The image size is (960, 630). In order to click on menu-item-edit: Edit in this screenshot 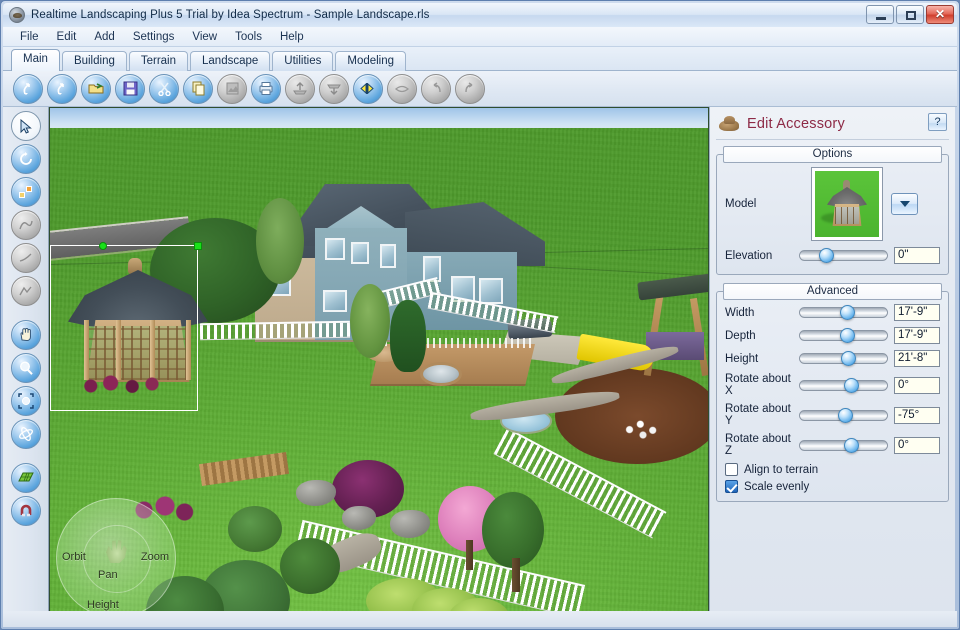, I will do `click(67, 37)`.